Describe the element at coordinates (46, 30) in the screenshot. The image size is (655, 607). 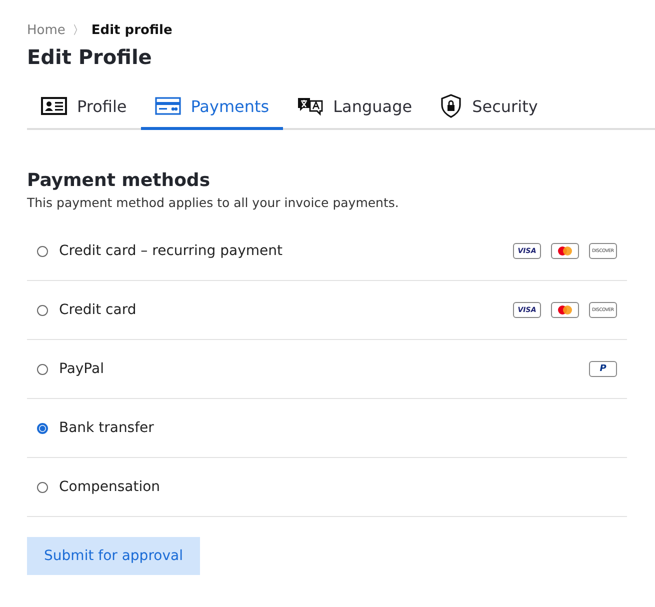
I see `breadcrumb-link: Home` at that location.